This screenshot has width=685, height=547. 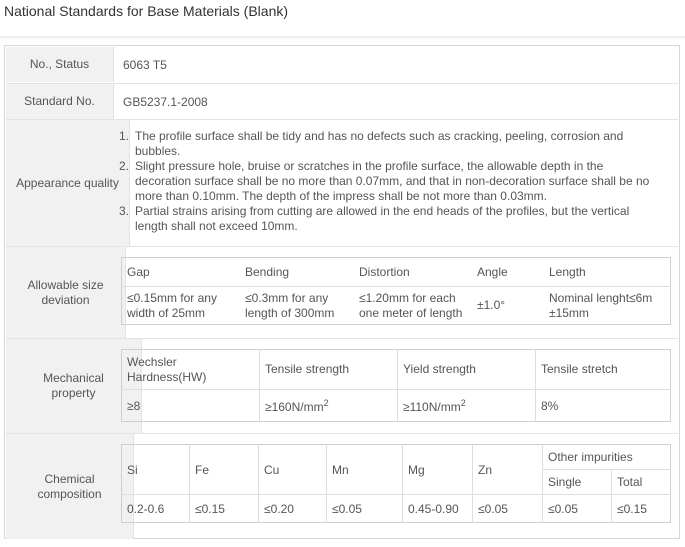 What do you see at coordinates (165, 101) in the screenshot?
I see `standard-value: GB5237.1-2008` at bounding box center [165, 101].